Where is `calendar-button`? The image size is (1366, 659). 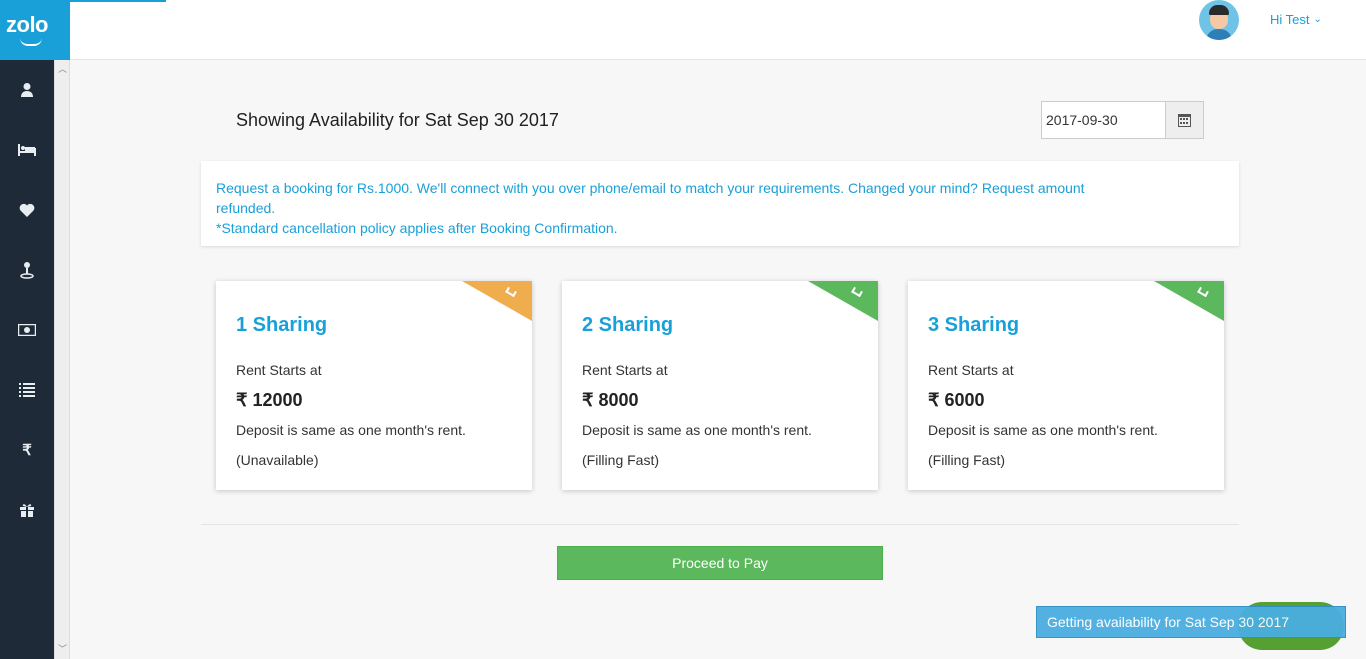
calendar-button is located at coordinates (1184, 120).